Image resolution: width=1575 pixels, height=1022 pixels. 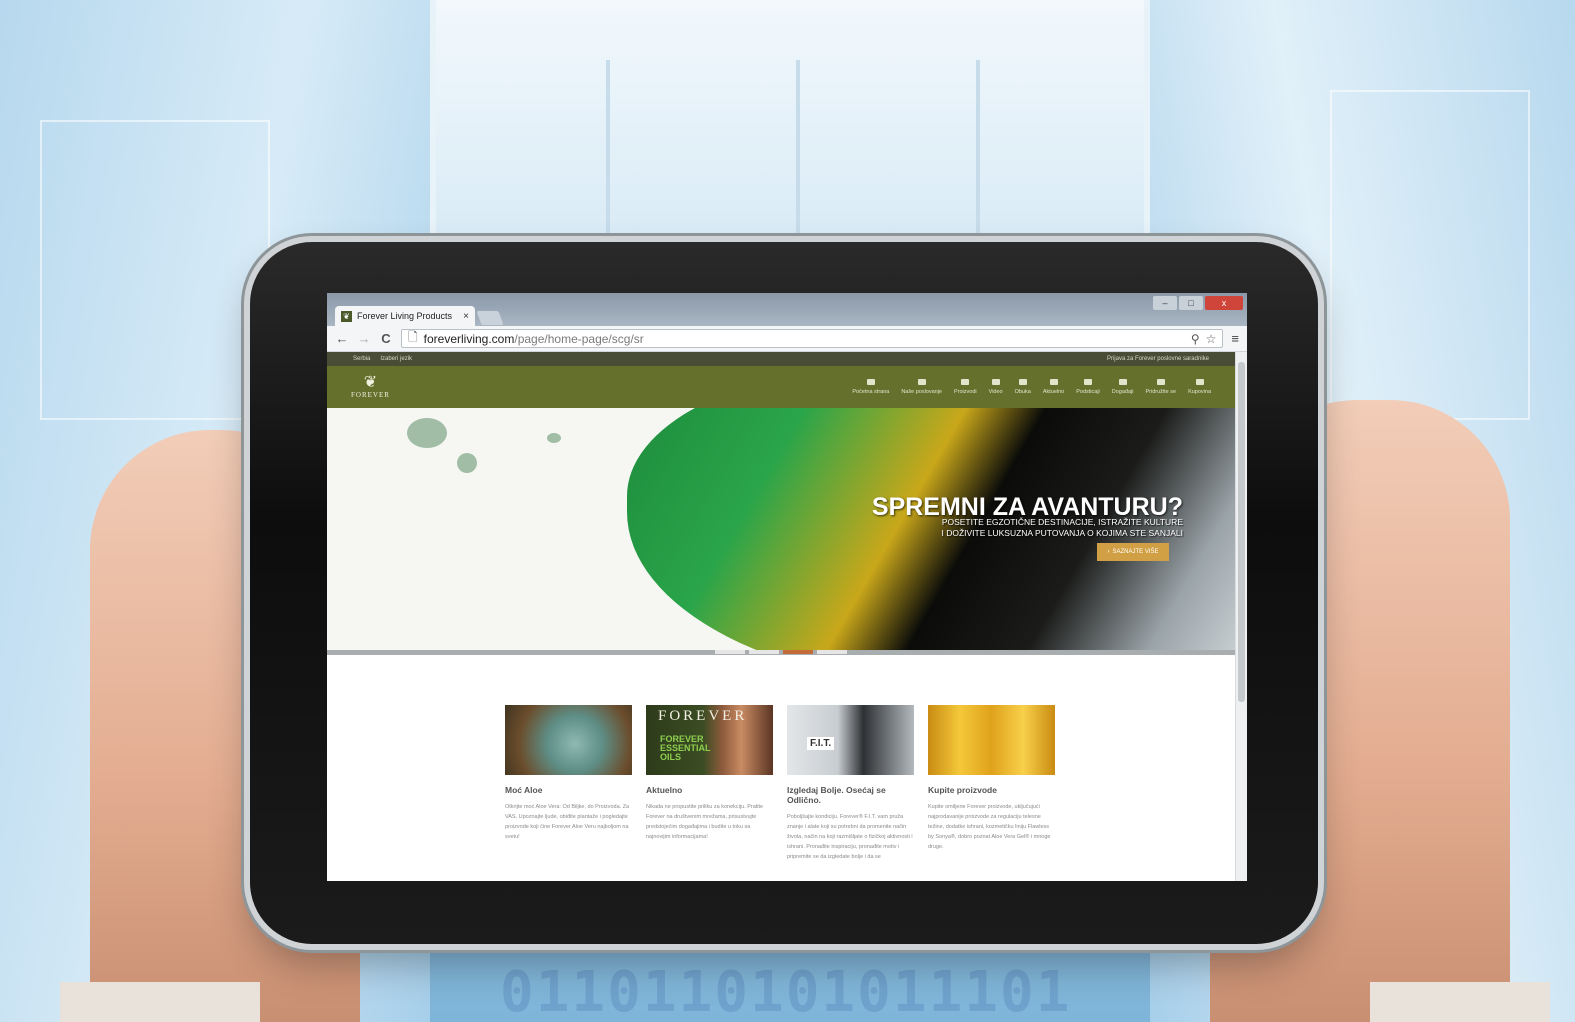 I want to click on nav-item-label: Kupovina, so click(x=1199, y=392).